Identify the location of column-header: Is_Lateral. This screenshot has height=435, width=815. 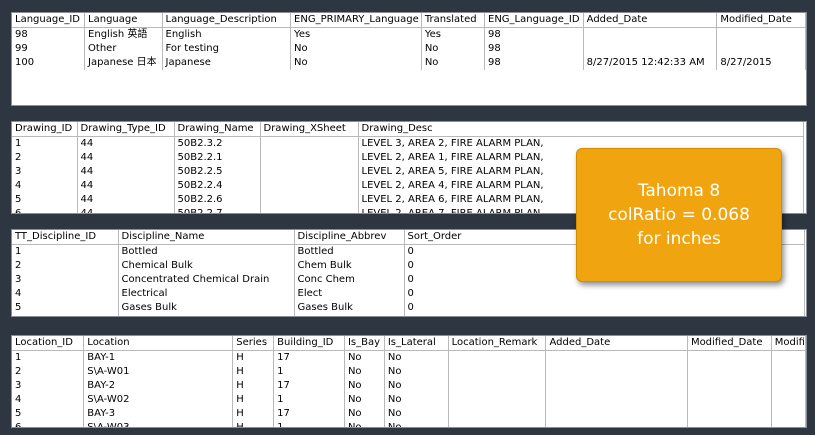
(416, 343).